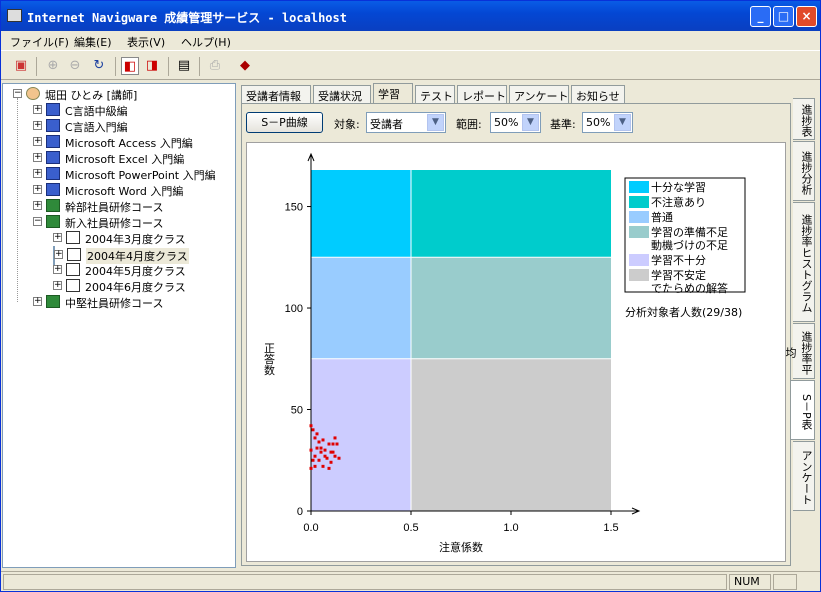 The image size is (821, 592). Describe the element at coordinates (146, 42) in the screenshot. I see `menu-view: 表示(V)` at that location.